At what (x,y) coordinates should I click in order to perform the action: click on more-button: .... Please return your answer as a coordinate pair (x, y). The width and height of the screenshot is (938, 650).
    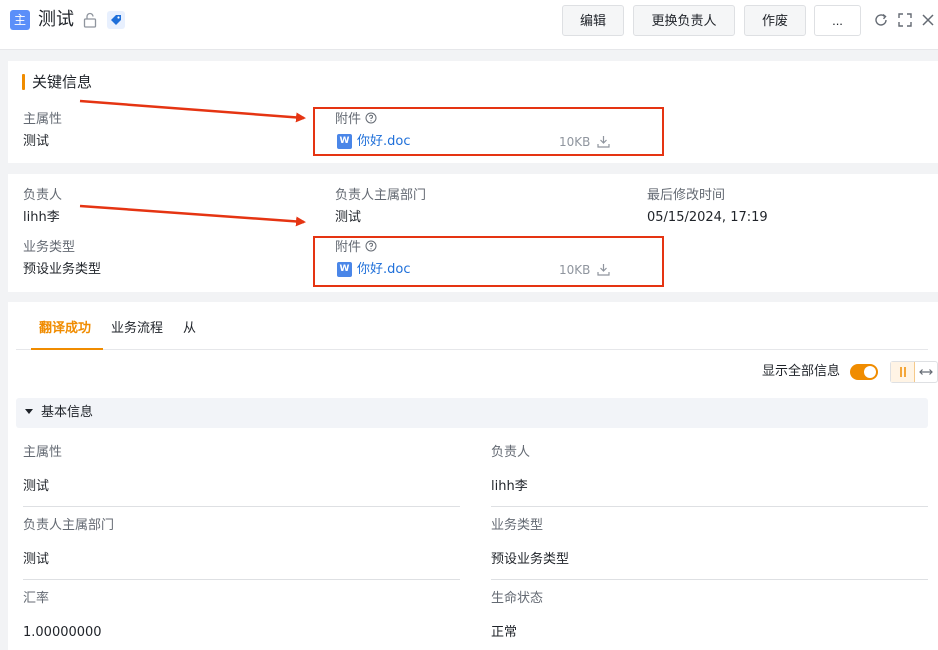
    Looking at the image, I should click on (837, 20).